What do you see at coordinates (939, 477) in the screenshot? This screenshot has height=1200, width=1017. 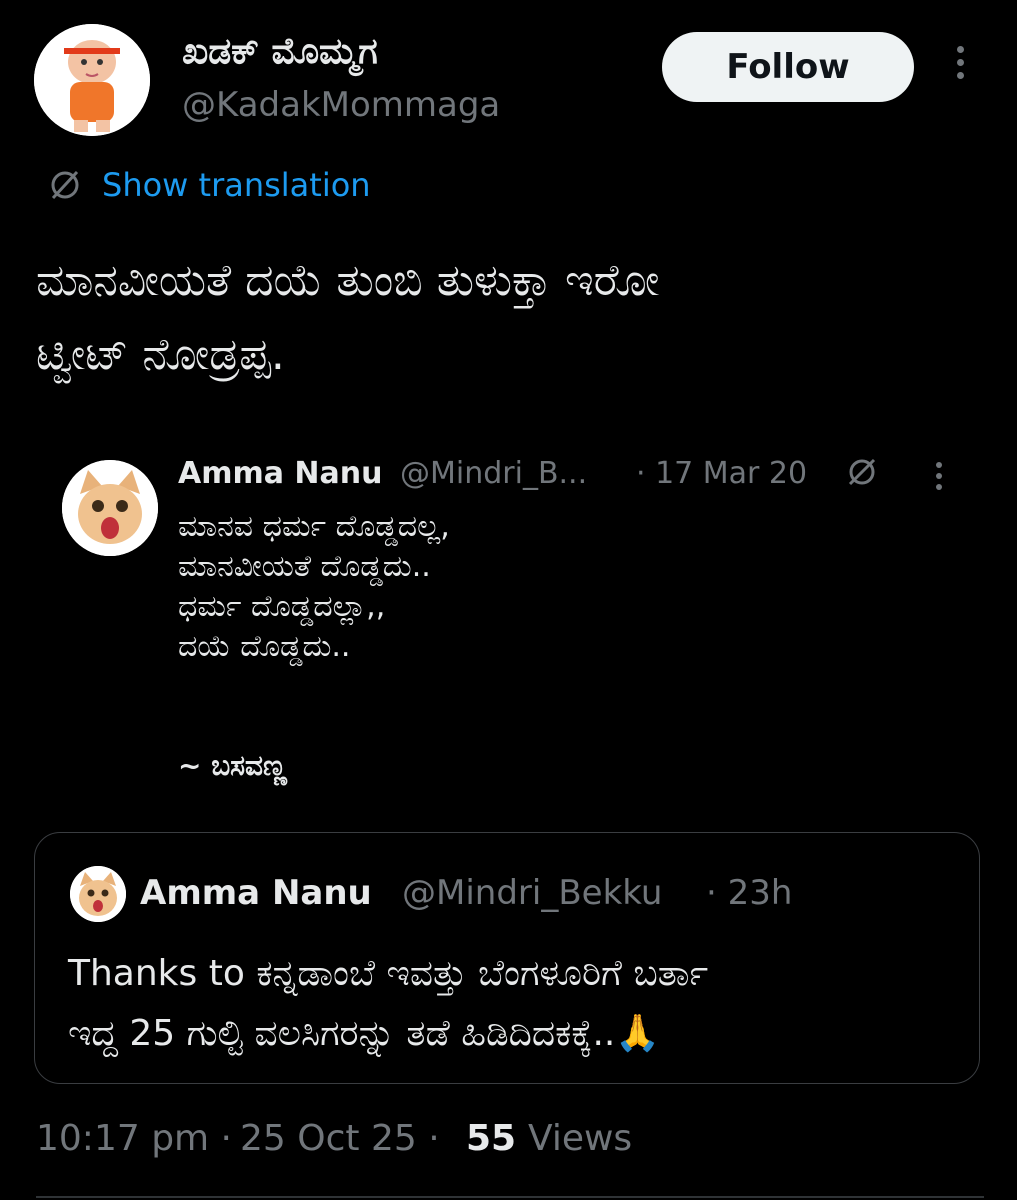 I see `embedded-more-icon` at bounding box center [939, 477].